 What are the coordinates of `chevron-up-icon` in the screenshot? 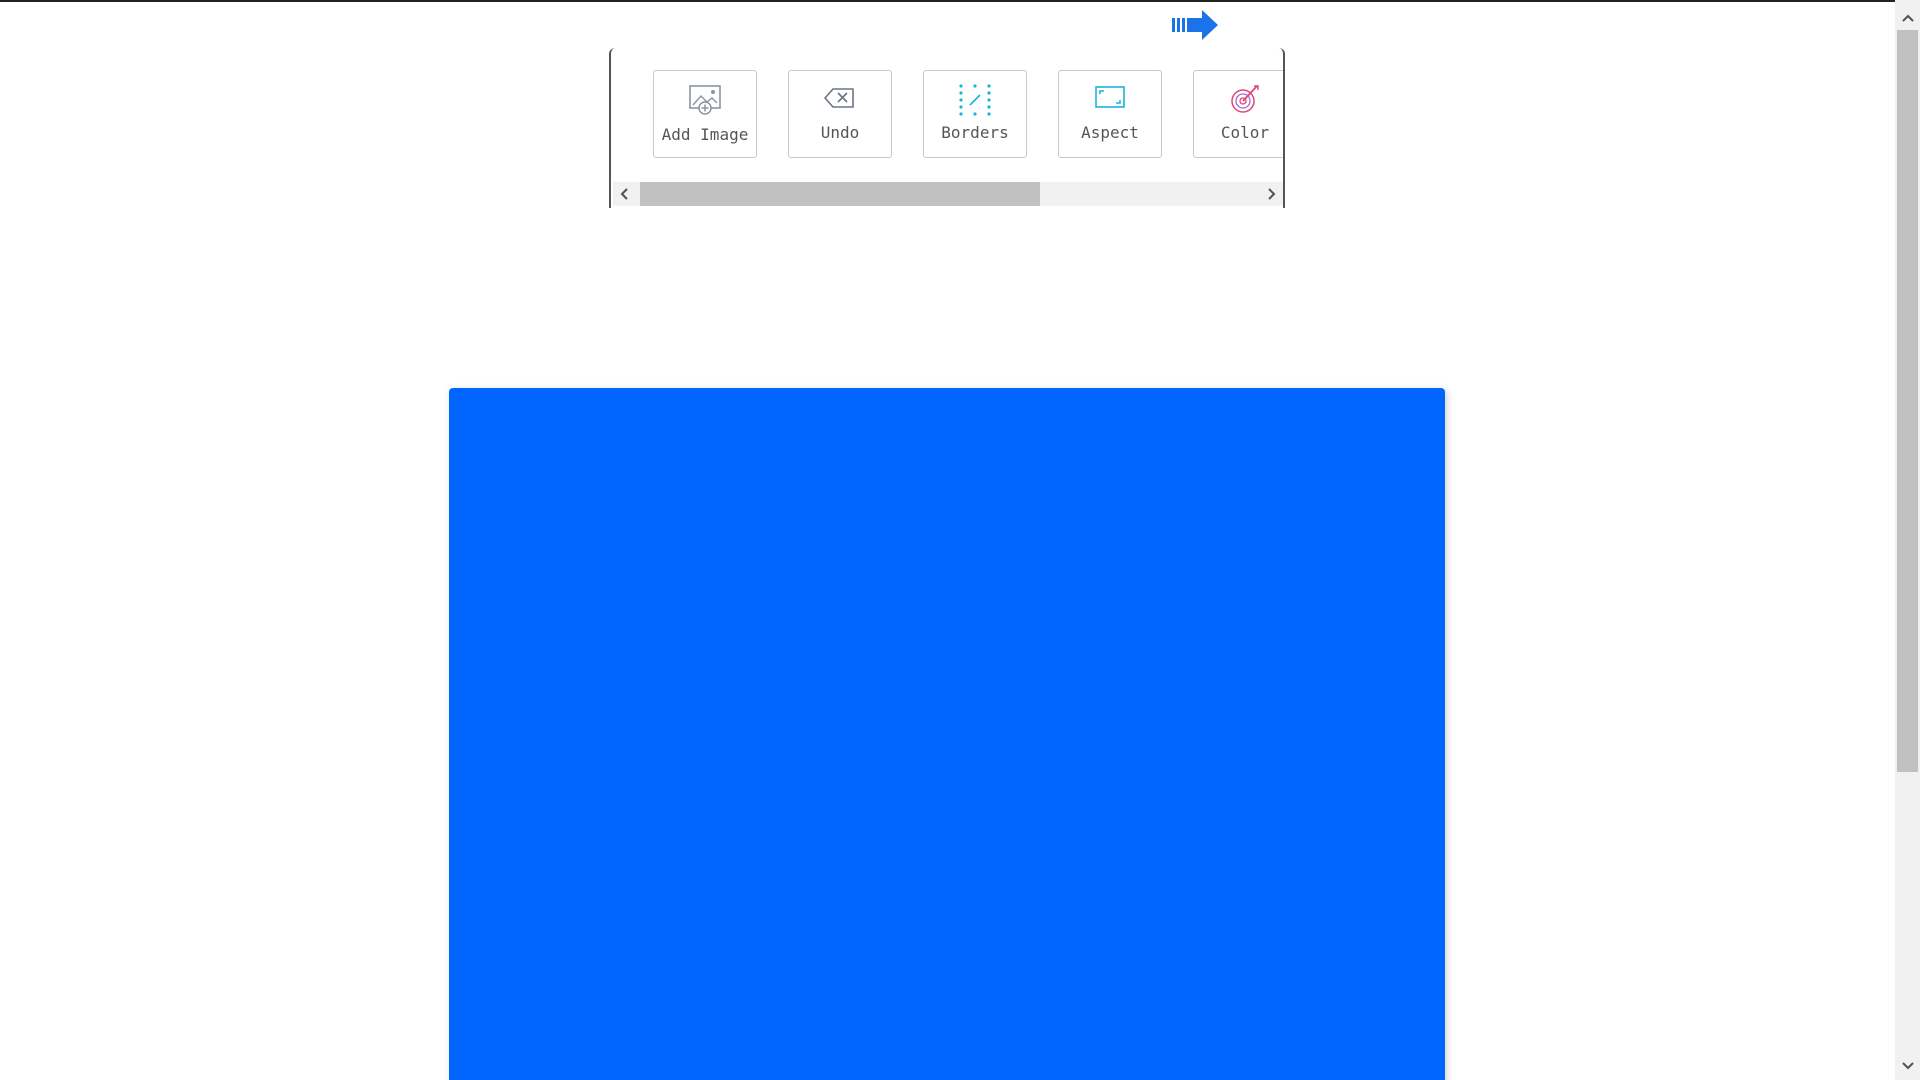 It's located at (1907, 18).